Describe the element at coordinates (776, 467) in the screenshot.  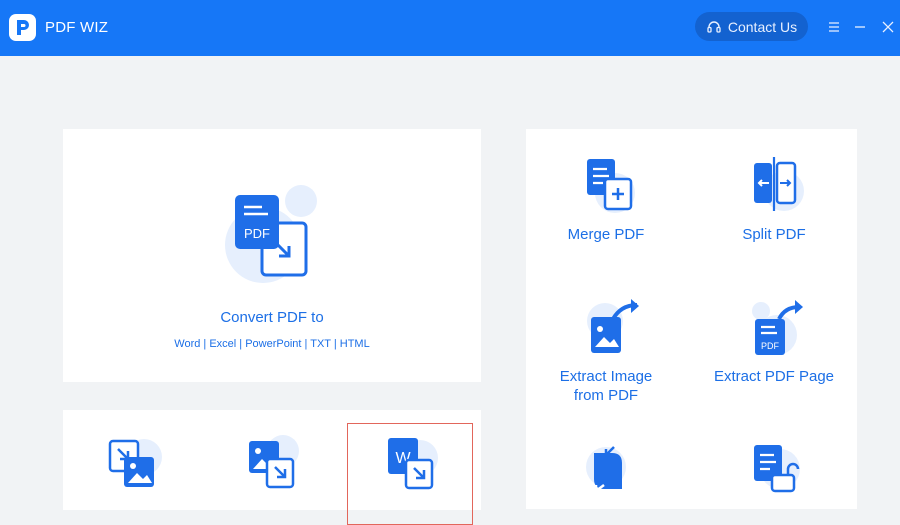
I see `unlock-pdf-icon` at that location.